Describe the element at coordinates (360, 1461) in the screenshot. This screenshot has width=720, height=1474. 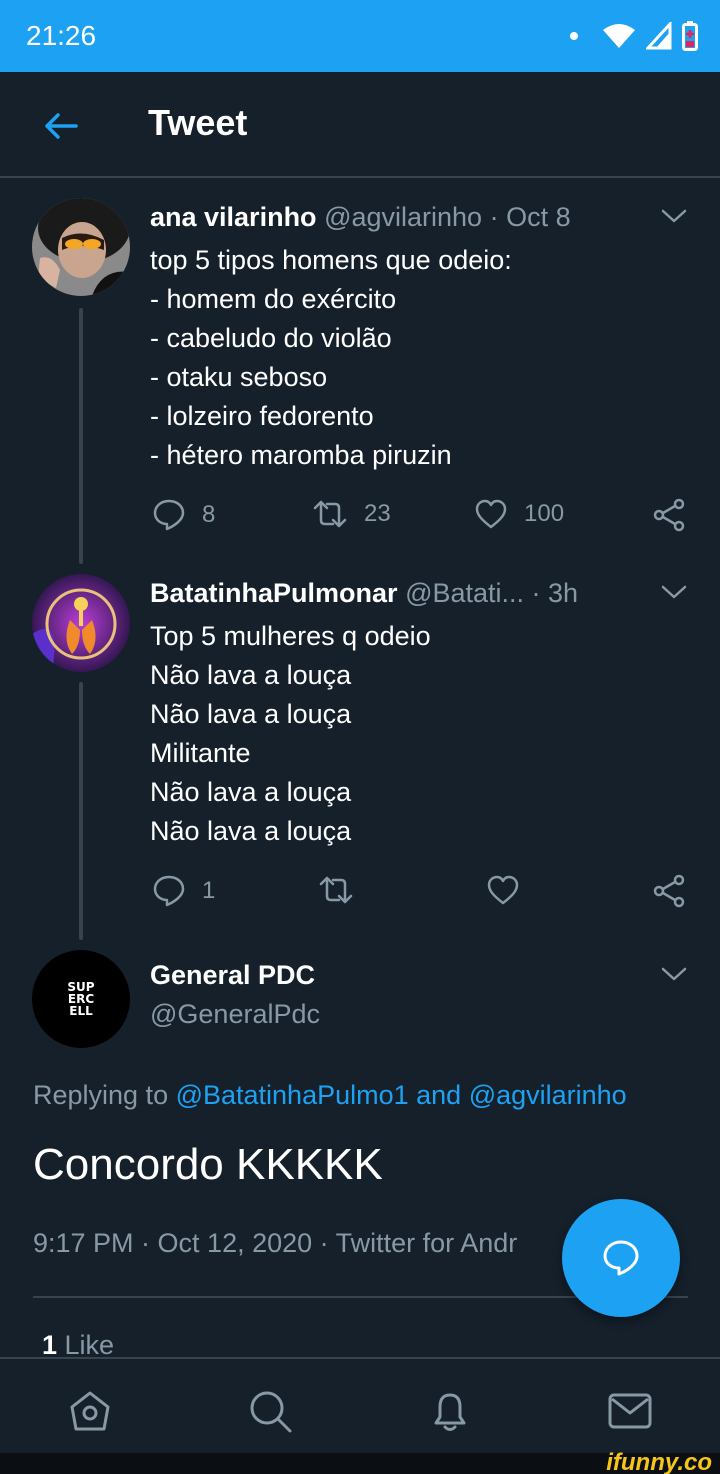
I see `watermark-bar: ifunny.co` at that location.